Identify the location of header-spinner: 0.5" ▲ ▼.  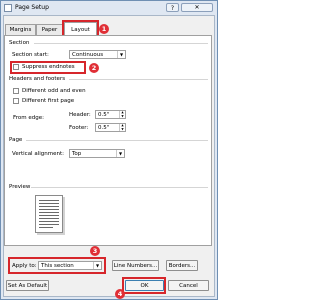
(110, 114).